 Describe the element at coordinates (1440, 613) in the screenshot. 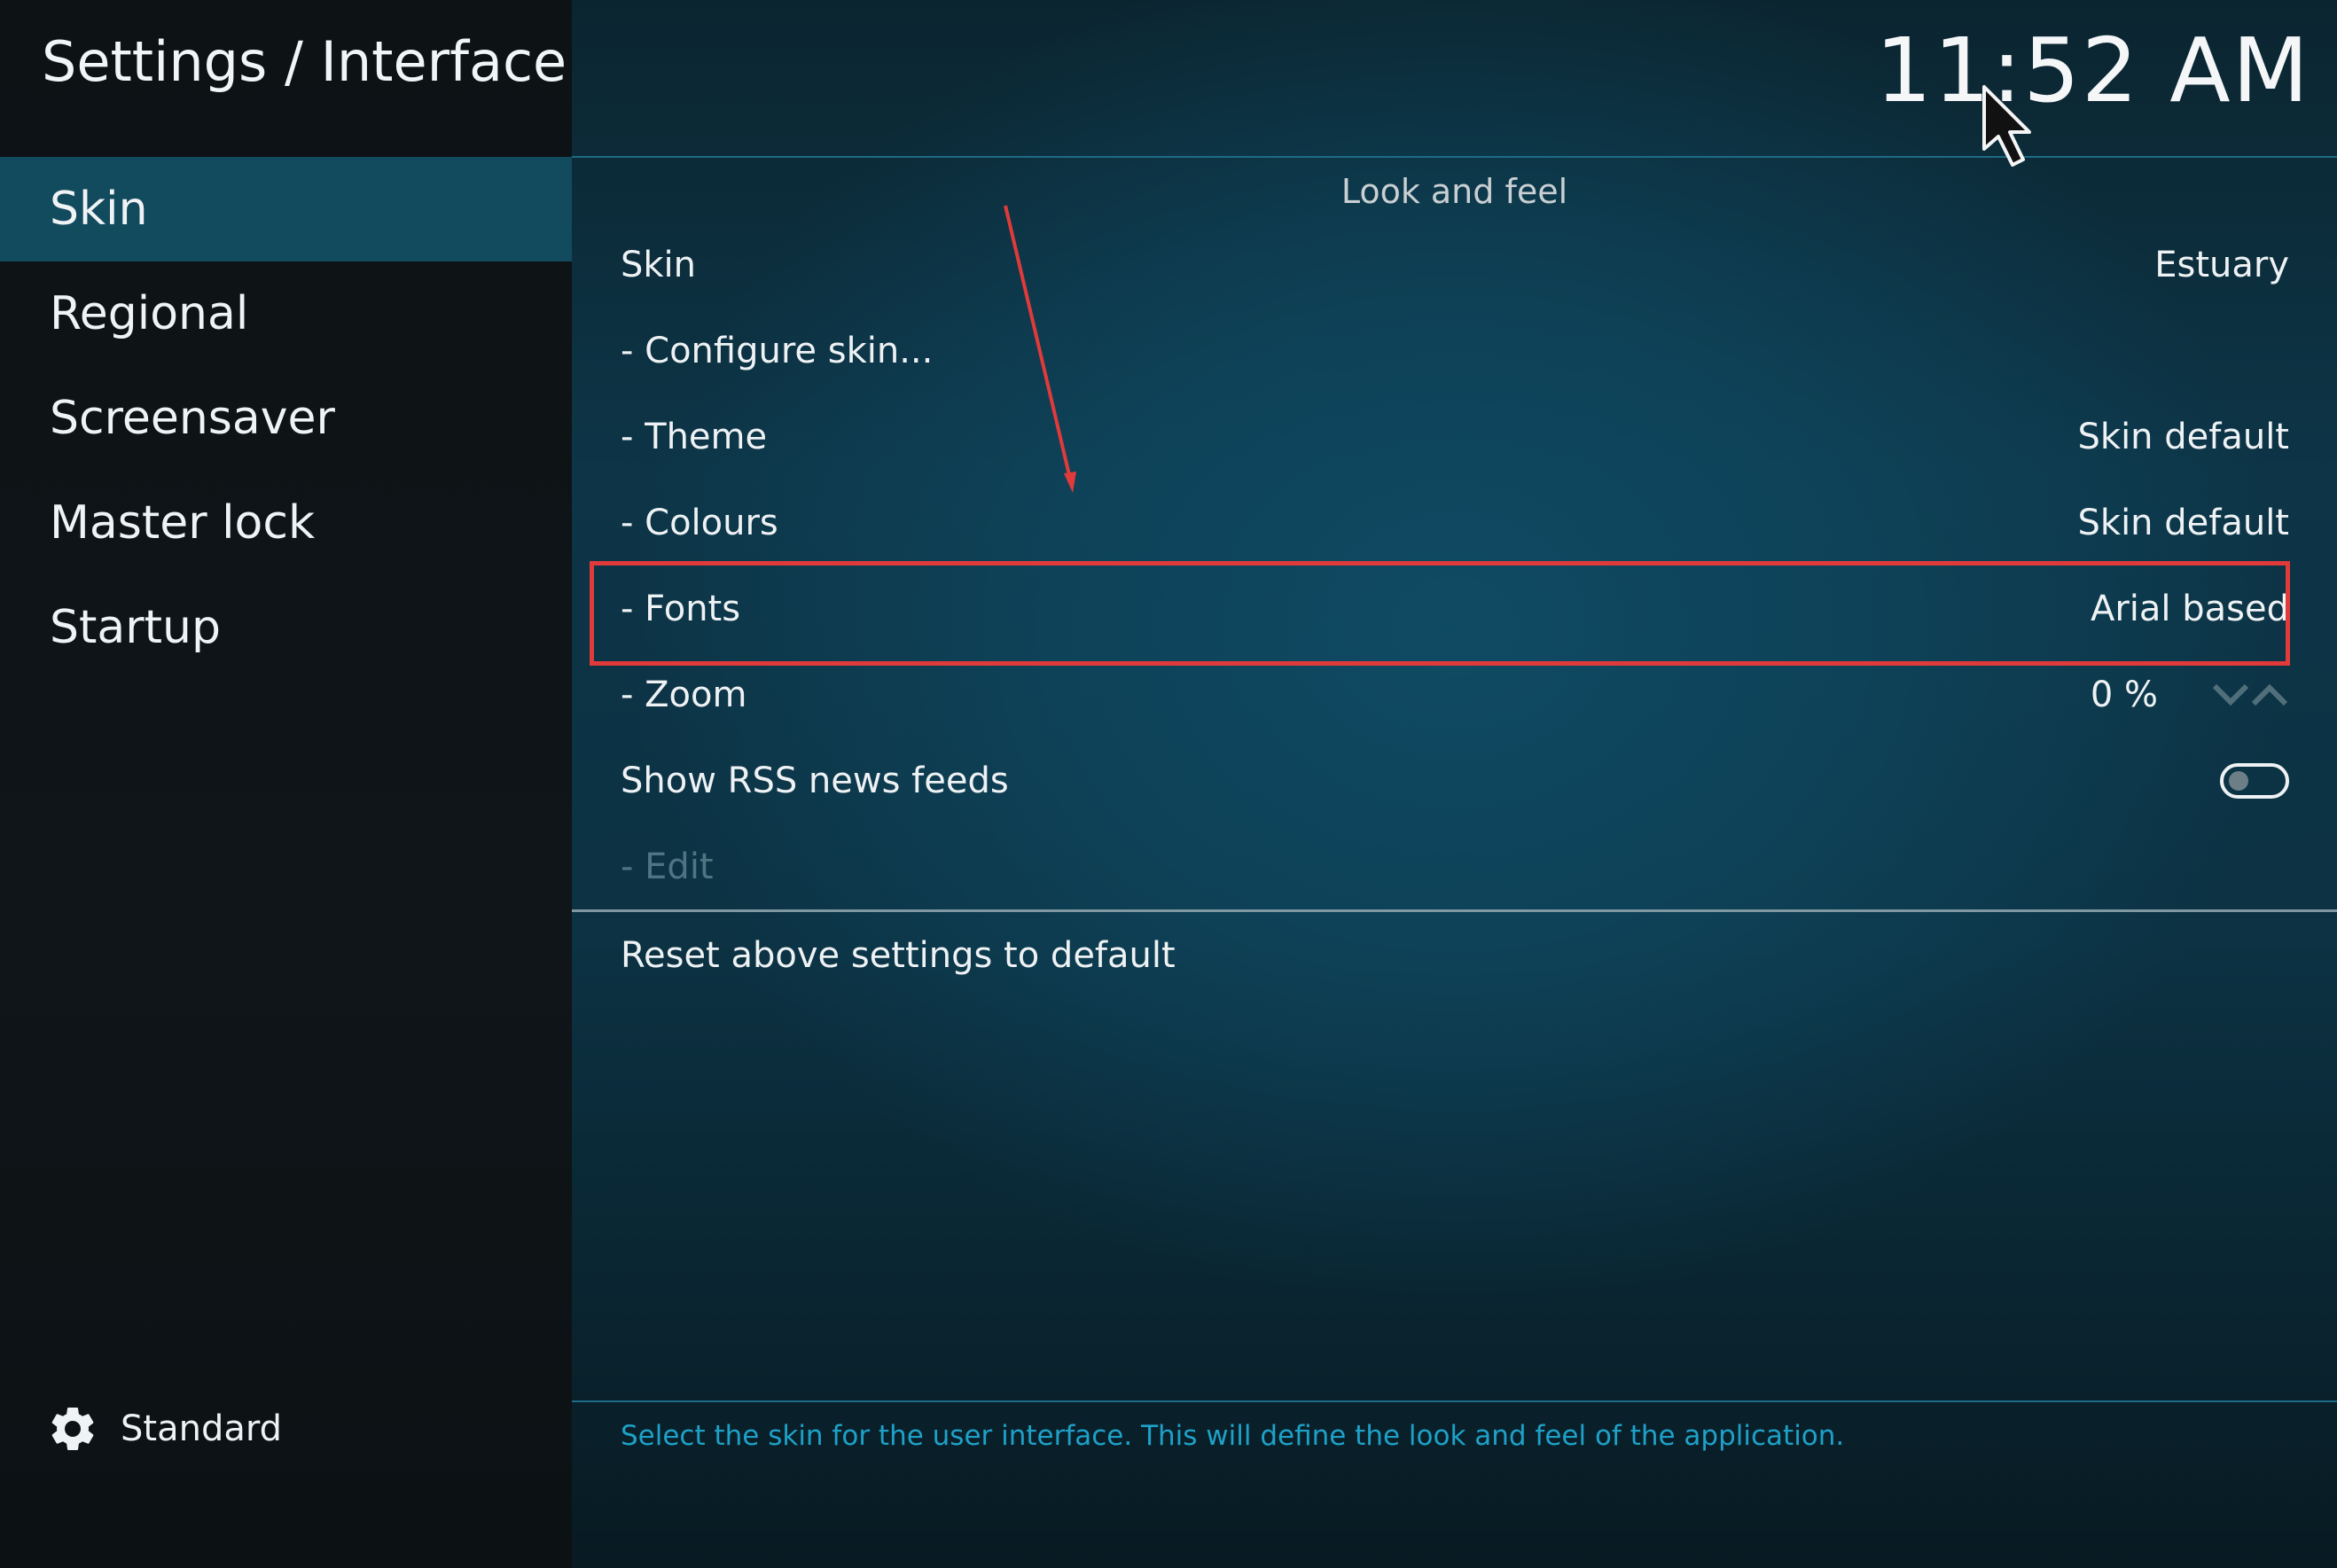

I see `fonts-highlight-box` at that location.